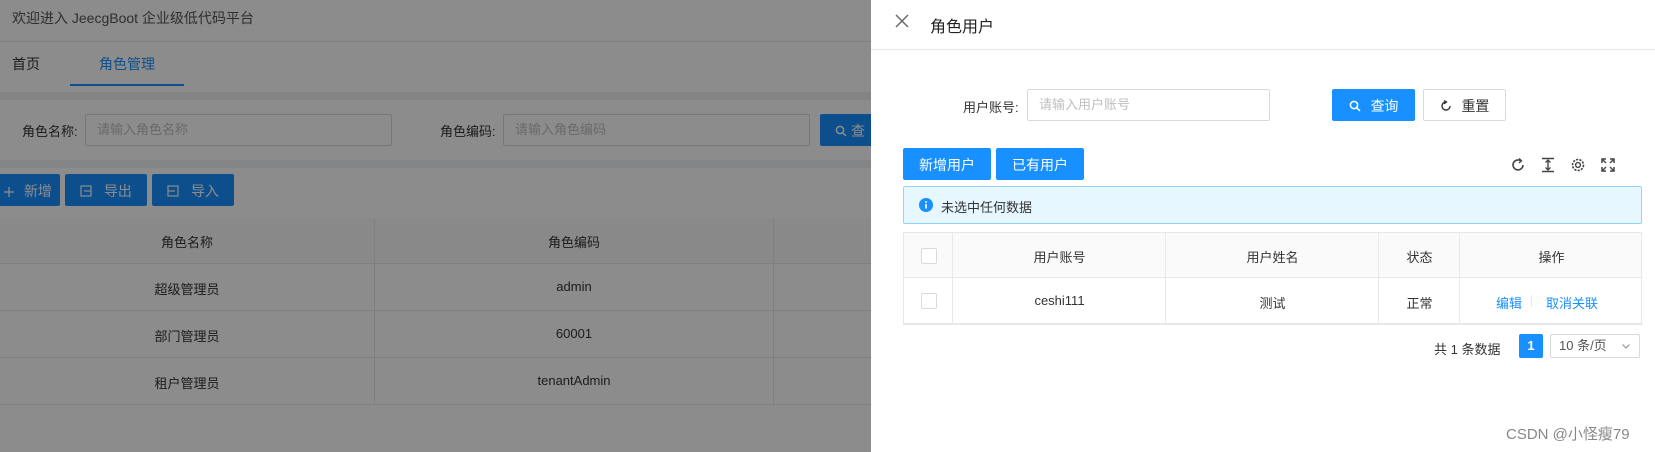 The height and width of the screenshot is (452, 1655). Describe the element at coordinates (1059, 300) in the screenshot. I see `user-account-cell: ceshi111` at that location.